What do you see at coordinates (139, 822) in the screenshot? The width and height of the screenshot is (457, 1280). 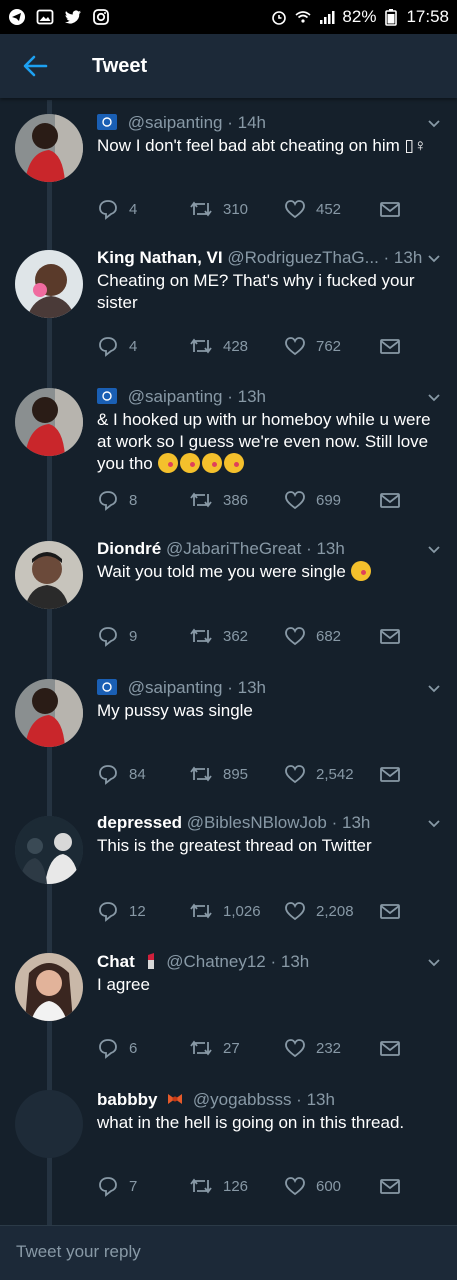 I see `tweet-name: depressed` at bounding box center [139, 822].